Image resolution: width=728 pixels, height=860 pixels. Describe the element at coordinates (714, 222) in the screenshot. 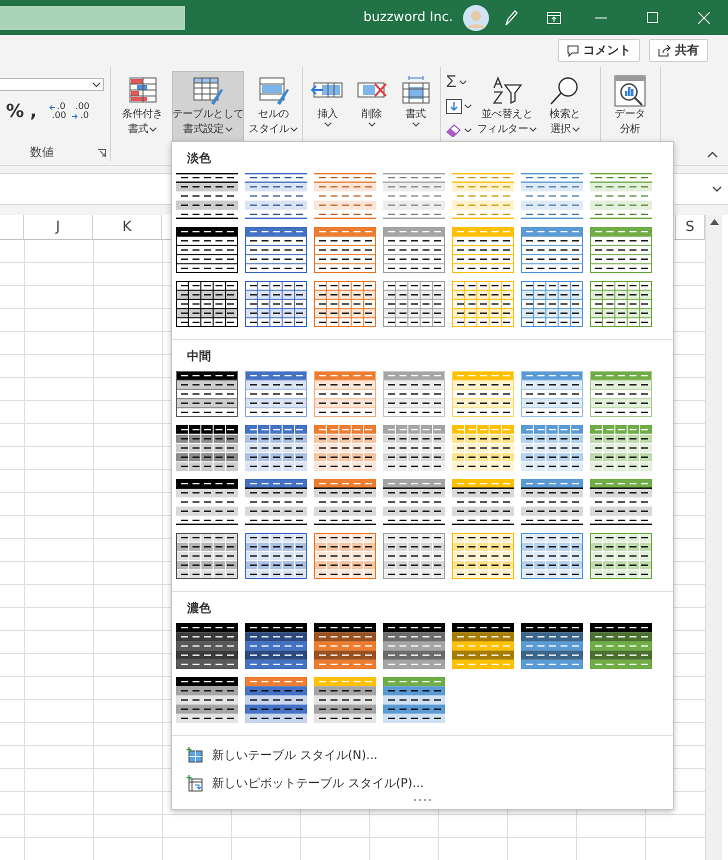

I see `scroll-up-icon` at that location.